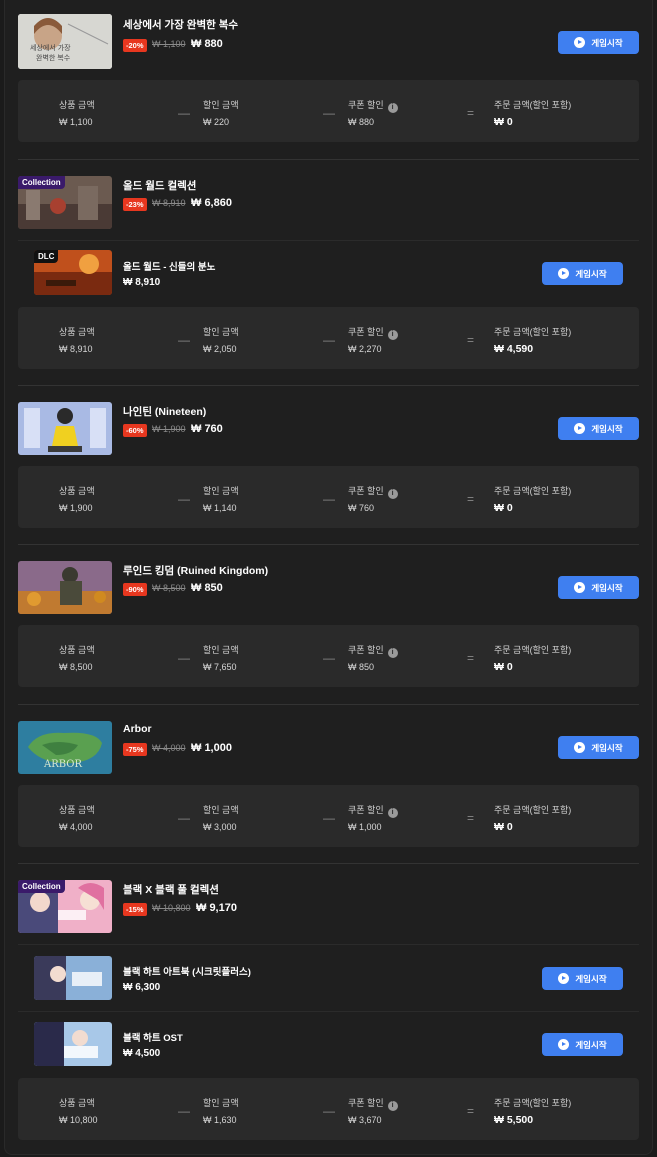 The image size is (657, 1157). What do you see at coordinates (78, 1120) in the screenshot?
I see `product-amount-value: ₩ 10,800` at bounding box center [78, 1120].